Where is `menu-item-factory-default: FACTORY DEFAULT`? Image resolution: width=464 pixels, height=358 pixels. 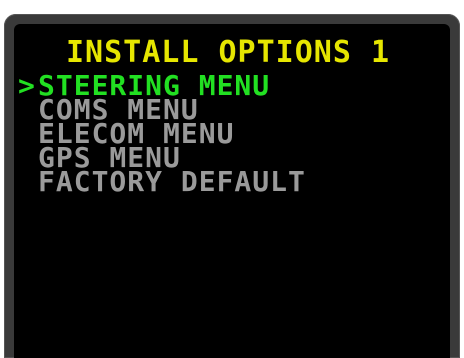
menu-item-factory-default: FACTORY DEFAULT is located at coordinates (162, 182).